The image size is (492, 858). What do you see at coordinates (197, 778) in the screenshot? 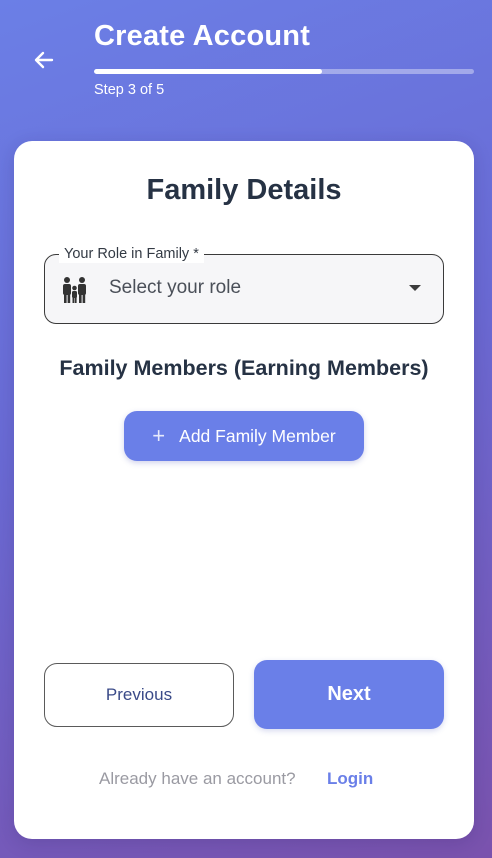
I see `existing-account-text: Already have an account?` at bounding box center [197, 778].